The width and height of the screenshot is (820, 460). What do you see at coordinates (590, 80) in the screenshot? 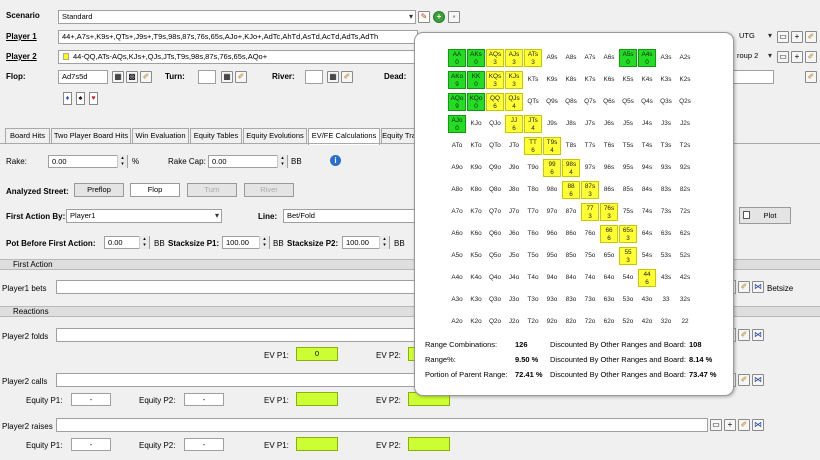
I see `matrix-cell: K7s` at bounding box center [590, 80].